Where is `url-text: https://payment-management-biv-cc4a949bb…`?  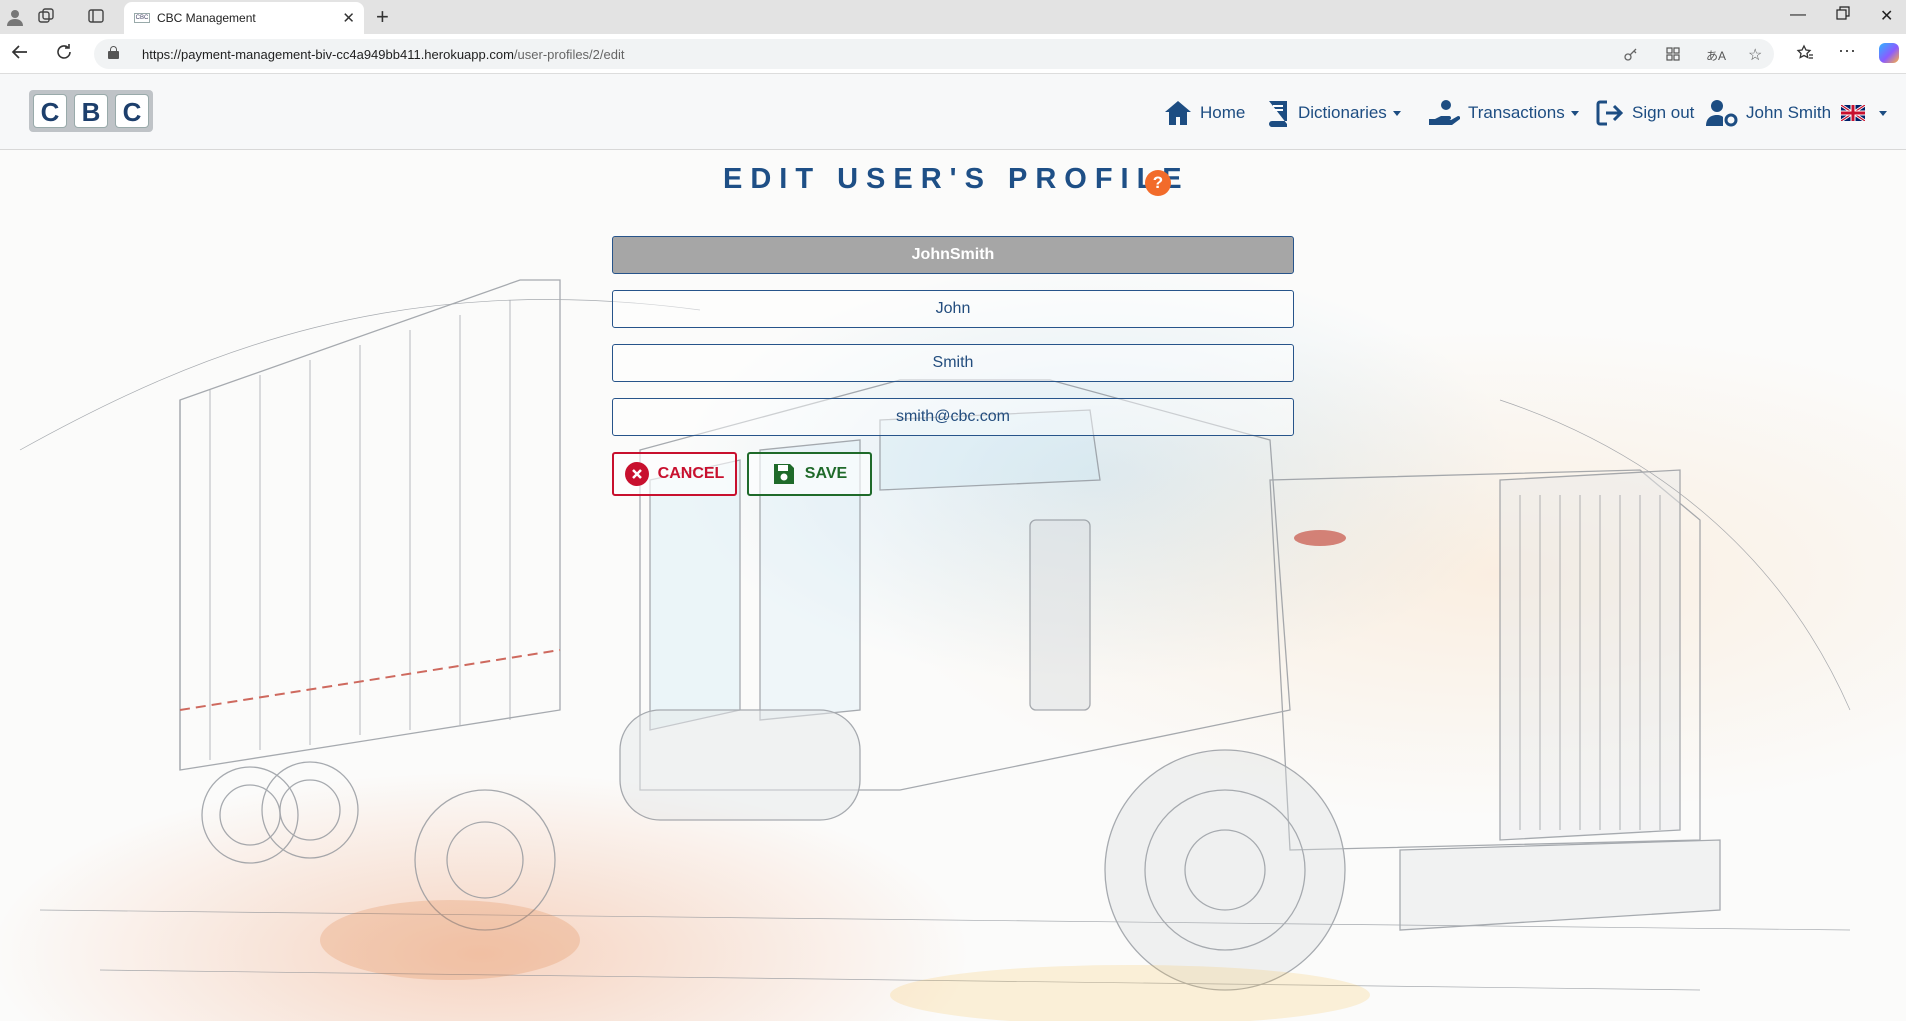
url-text: https://payment-management-biv-cc4a949bb… is located at coordinates (383, 54).